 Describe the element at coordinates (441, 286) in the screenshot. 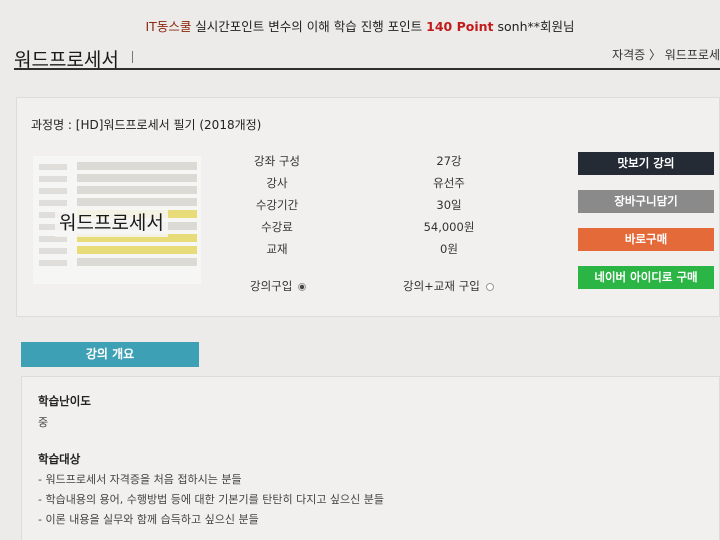

I see `option-lecture-textbook-label: 강의+교재 구입` at that location.